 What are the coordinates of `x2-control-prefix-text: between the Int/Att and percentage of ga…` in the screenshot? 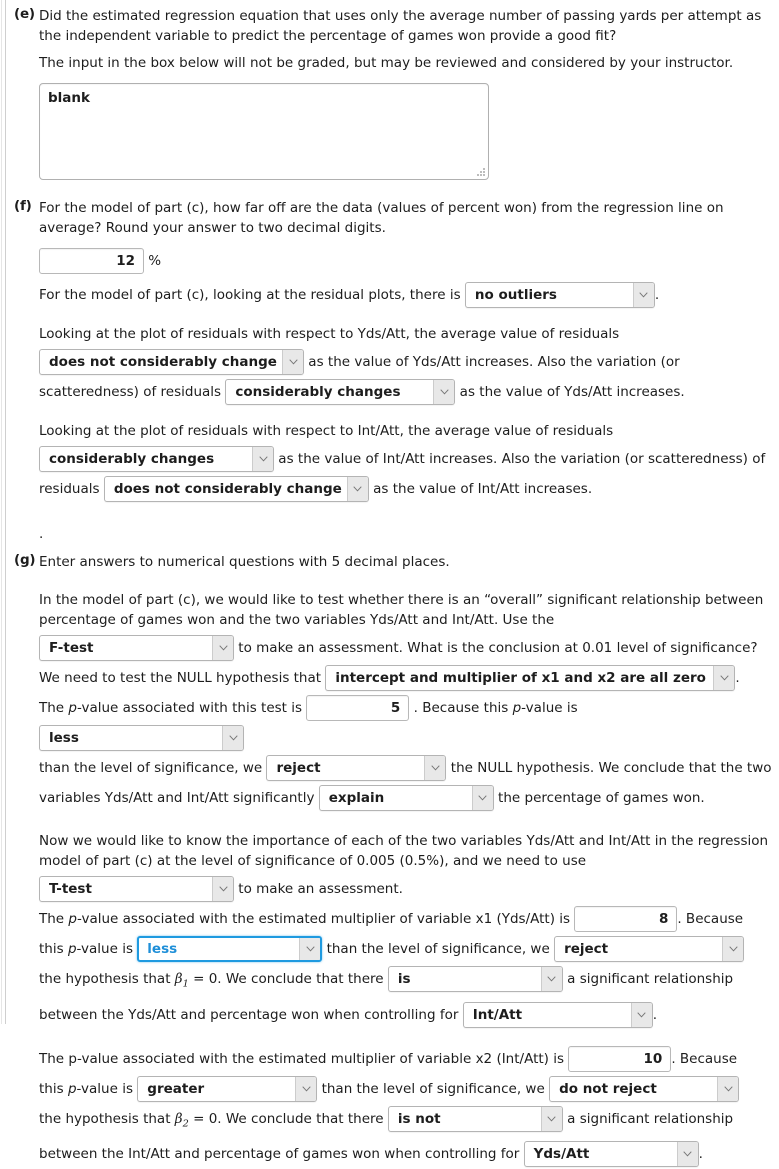 It's located at (279, 1154).